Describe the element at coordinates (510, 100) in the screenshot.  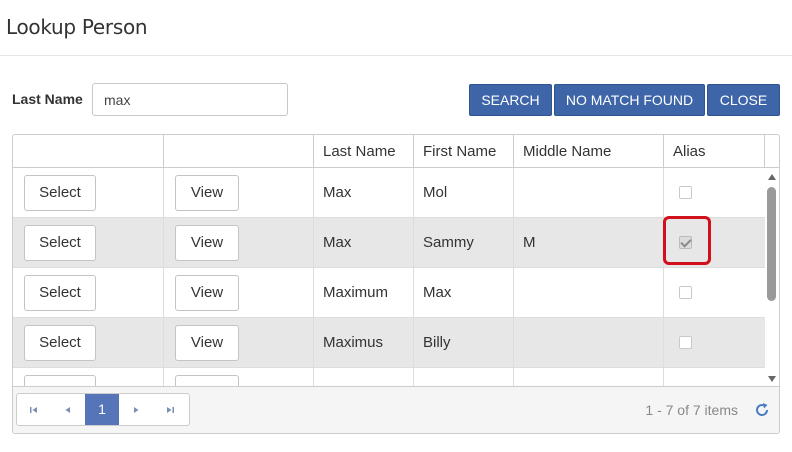
I see `search-button: SEARCH` at that location.